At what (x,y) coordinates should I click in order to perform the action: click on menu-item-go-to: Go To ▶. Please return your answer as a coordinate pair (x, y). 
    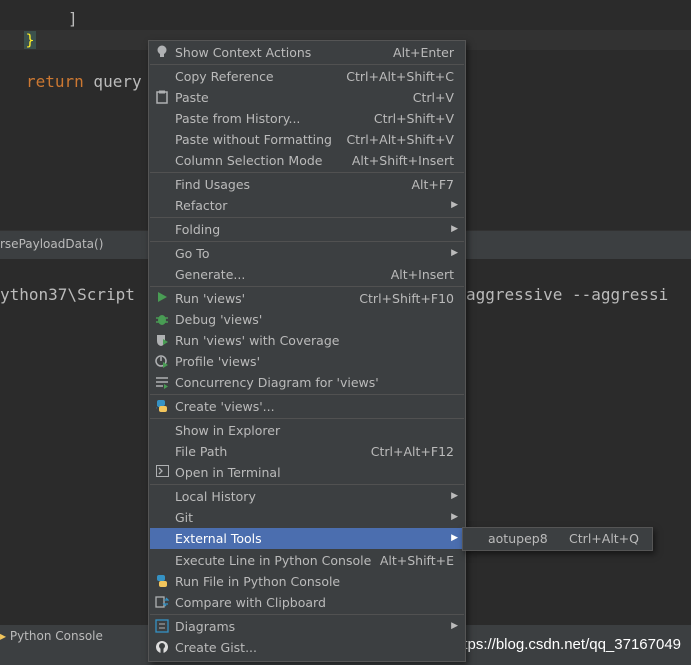
    Looking at the image, I should click on (307, 253).